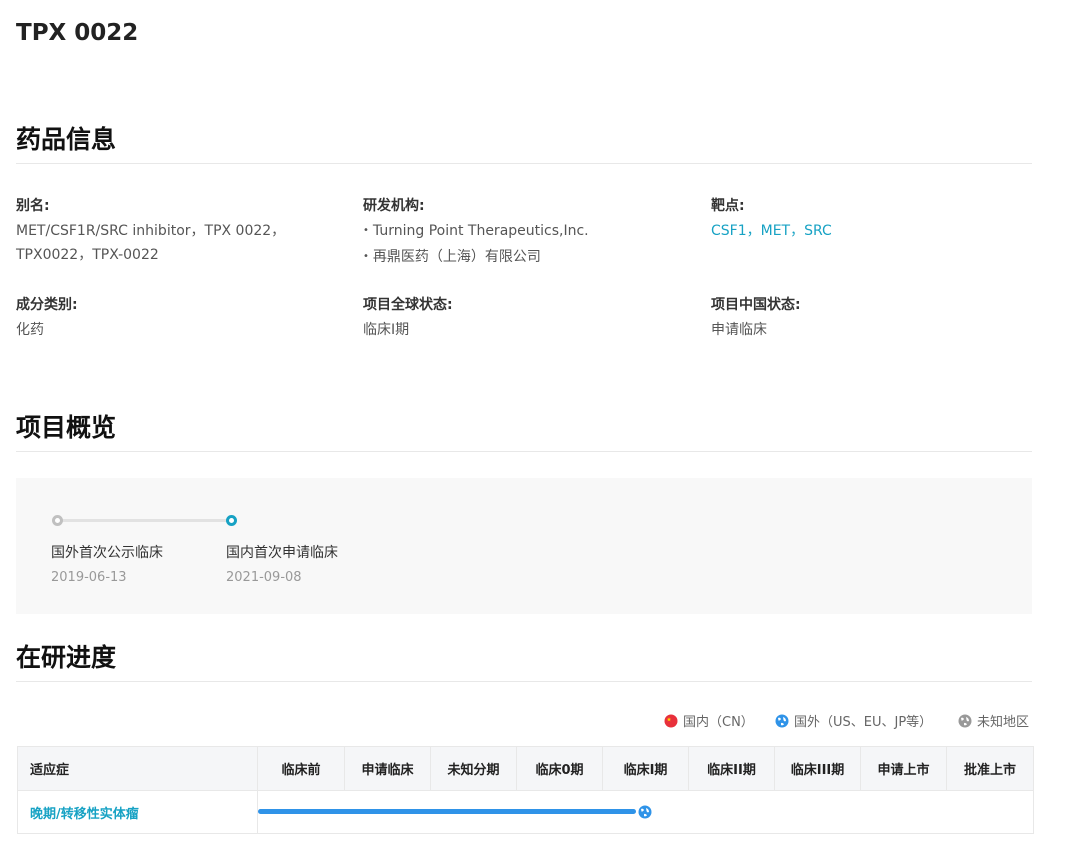  What do you see at coordinates (729, 231) in the screenshot?
I see `target-link-csf1: CSF1` at bounding box center [729, 231].